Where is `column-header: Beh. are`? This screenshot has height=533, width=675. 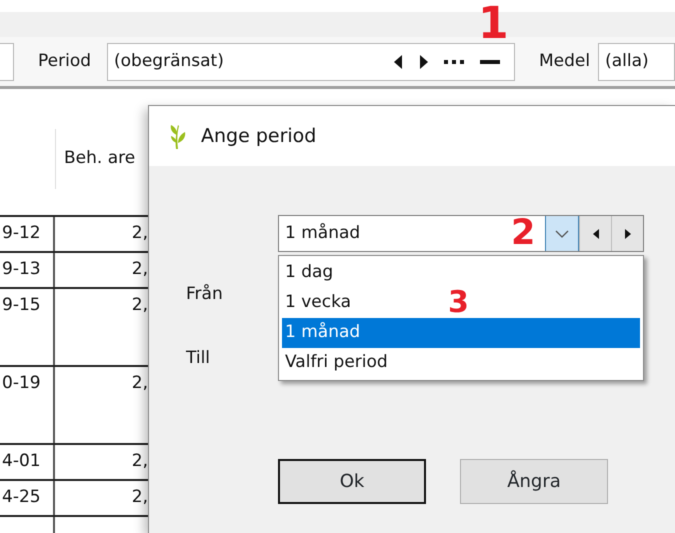
column-header: Beh. are is located at coordinates (95, 159).